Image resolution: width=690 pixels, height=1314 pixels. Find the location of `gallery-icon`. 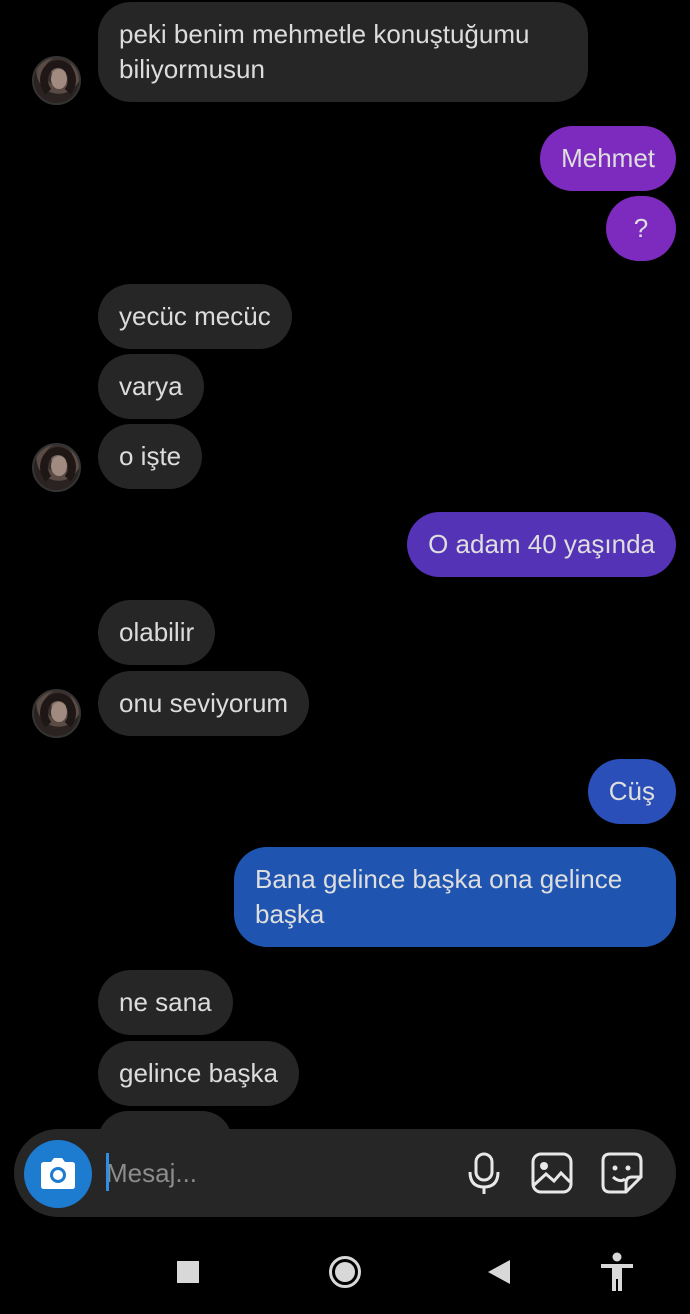

gallery-icon is located at coordinates (552, 1173).